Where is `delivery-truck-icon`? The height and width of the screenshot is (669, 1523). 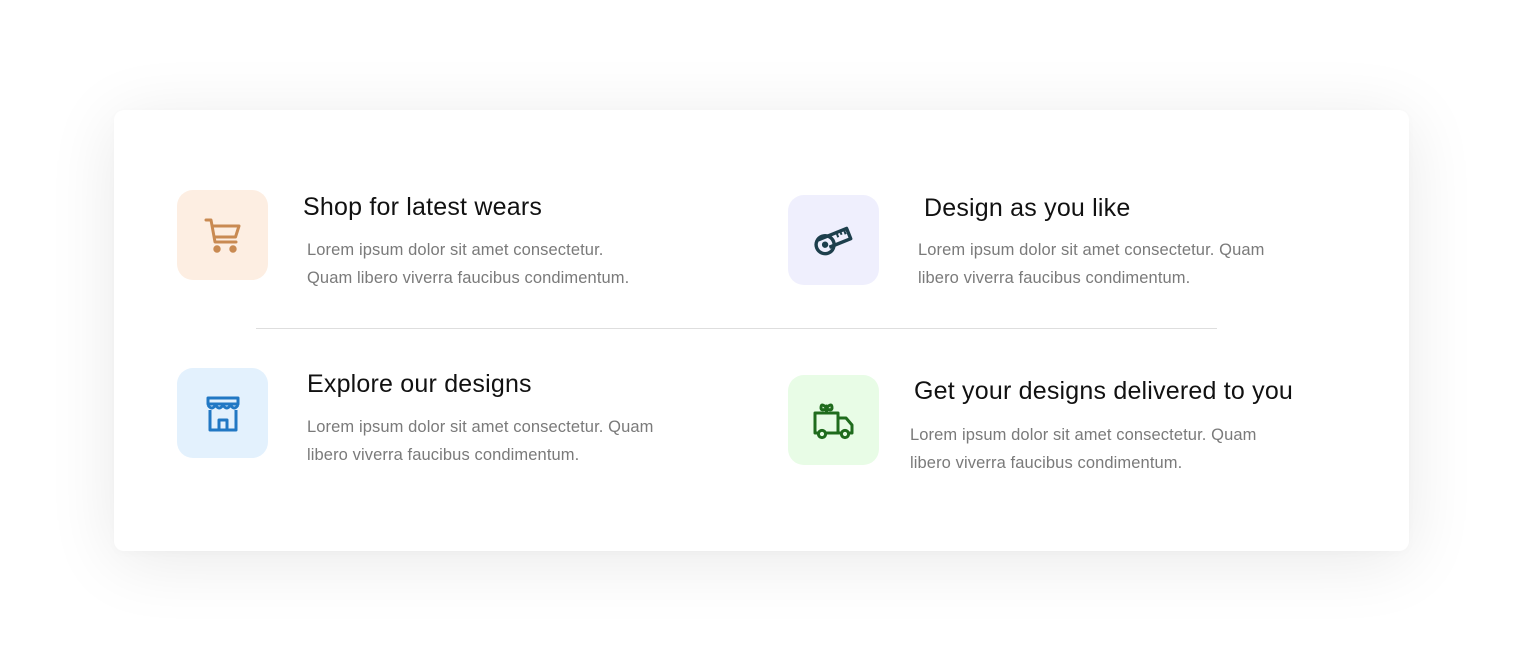 delivery-truck-icon is located at coordinates (833, 421).